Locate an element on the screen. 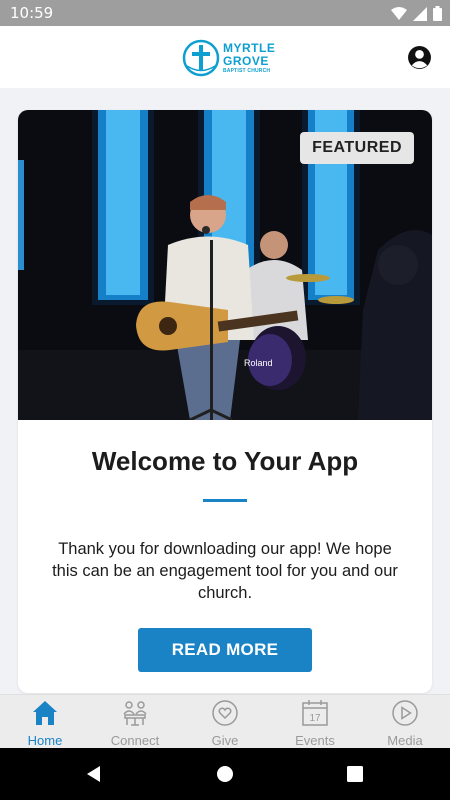 This screenshot has width=450, height=800. church-logo: MYRTLE GROVE BAPTIST CHURCH is located at coordinates (228, 58).